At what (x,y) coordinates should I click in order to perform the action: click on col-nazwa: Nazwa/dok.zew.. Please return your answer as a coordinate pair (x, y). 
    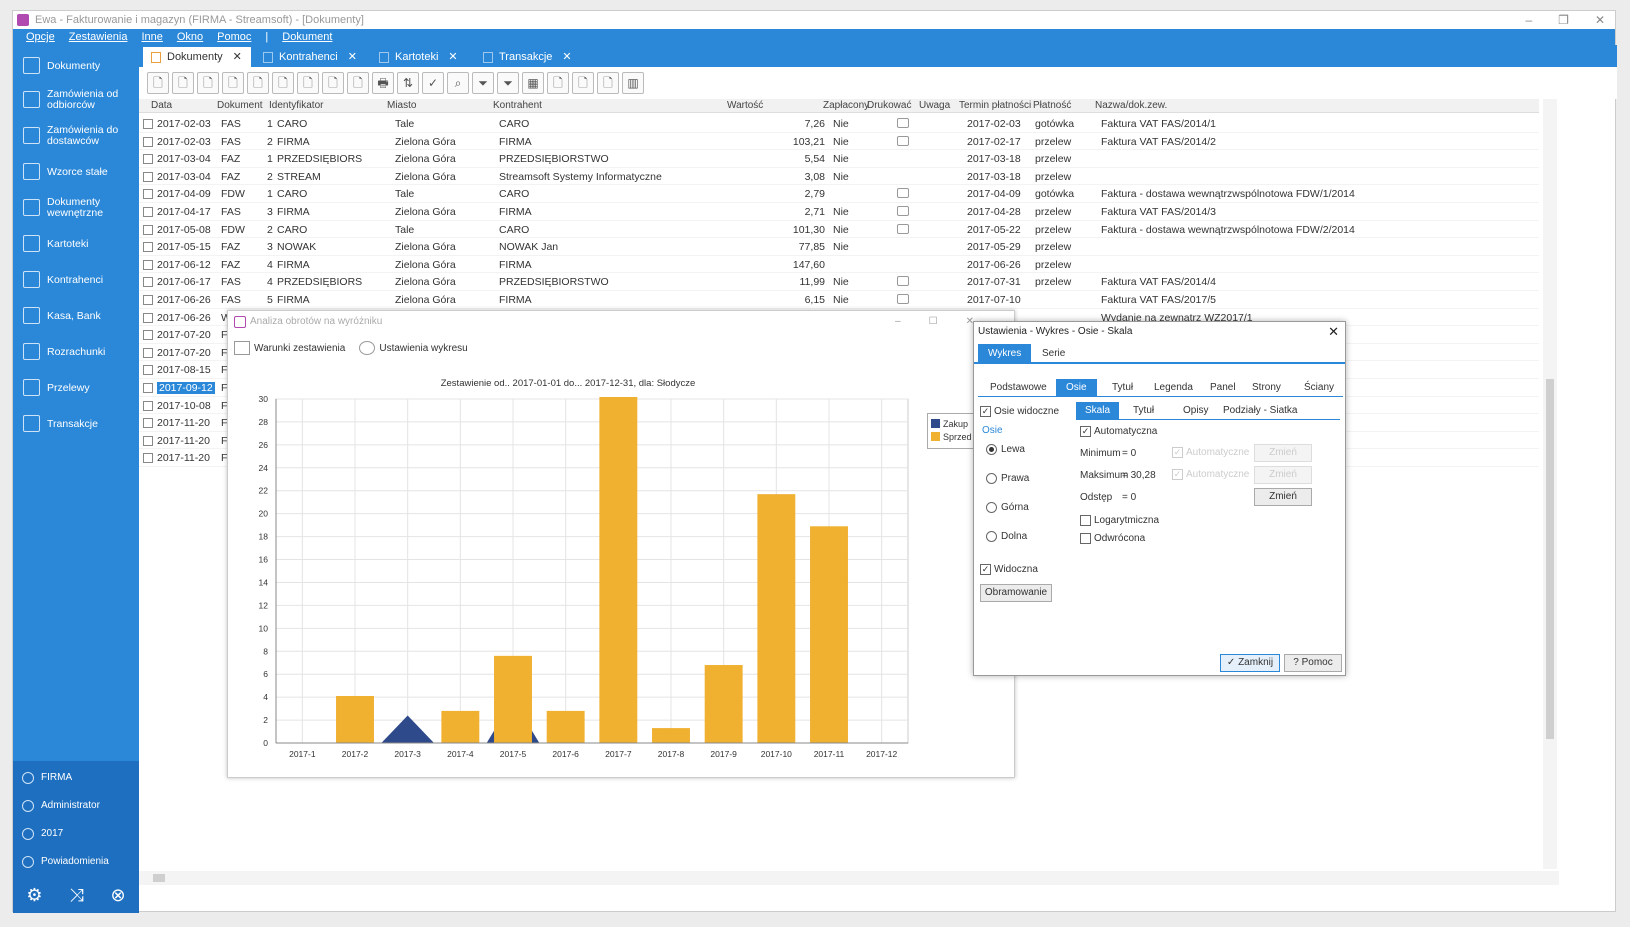
    Looking at the image, I should click on (1131, 105).